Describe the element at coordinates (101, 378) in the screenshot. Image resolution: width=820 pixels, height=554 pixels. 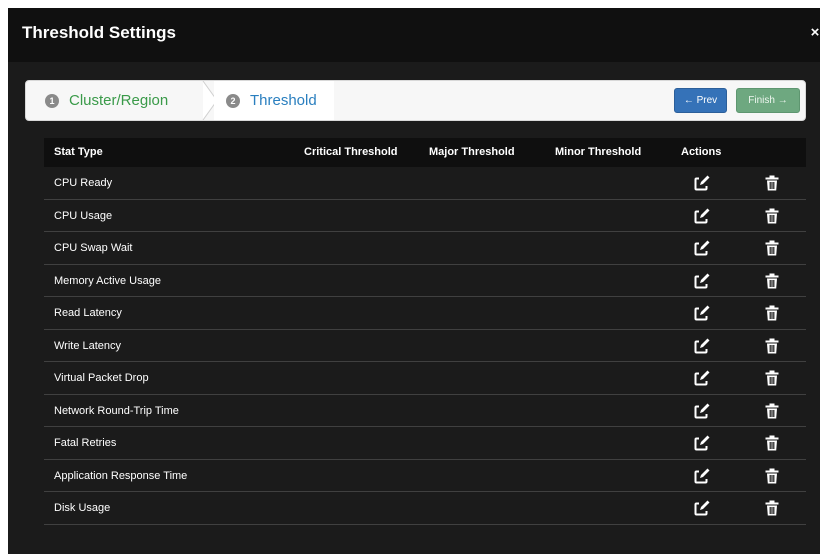
I see `stat-type-cell: Virtual Packet Drop` at that location.